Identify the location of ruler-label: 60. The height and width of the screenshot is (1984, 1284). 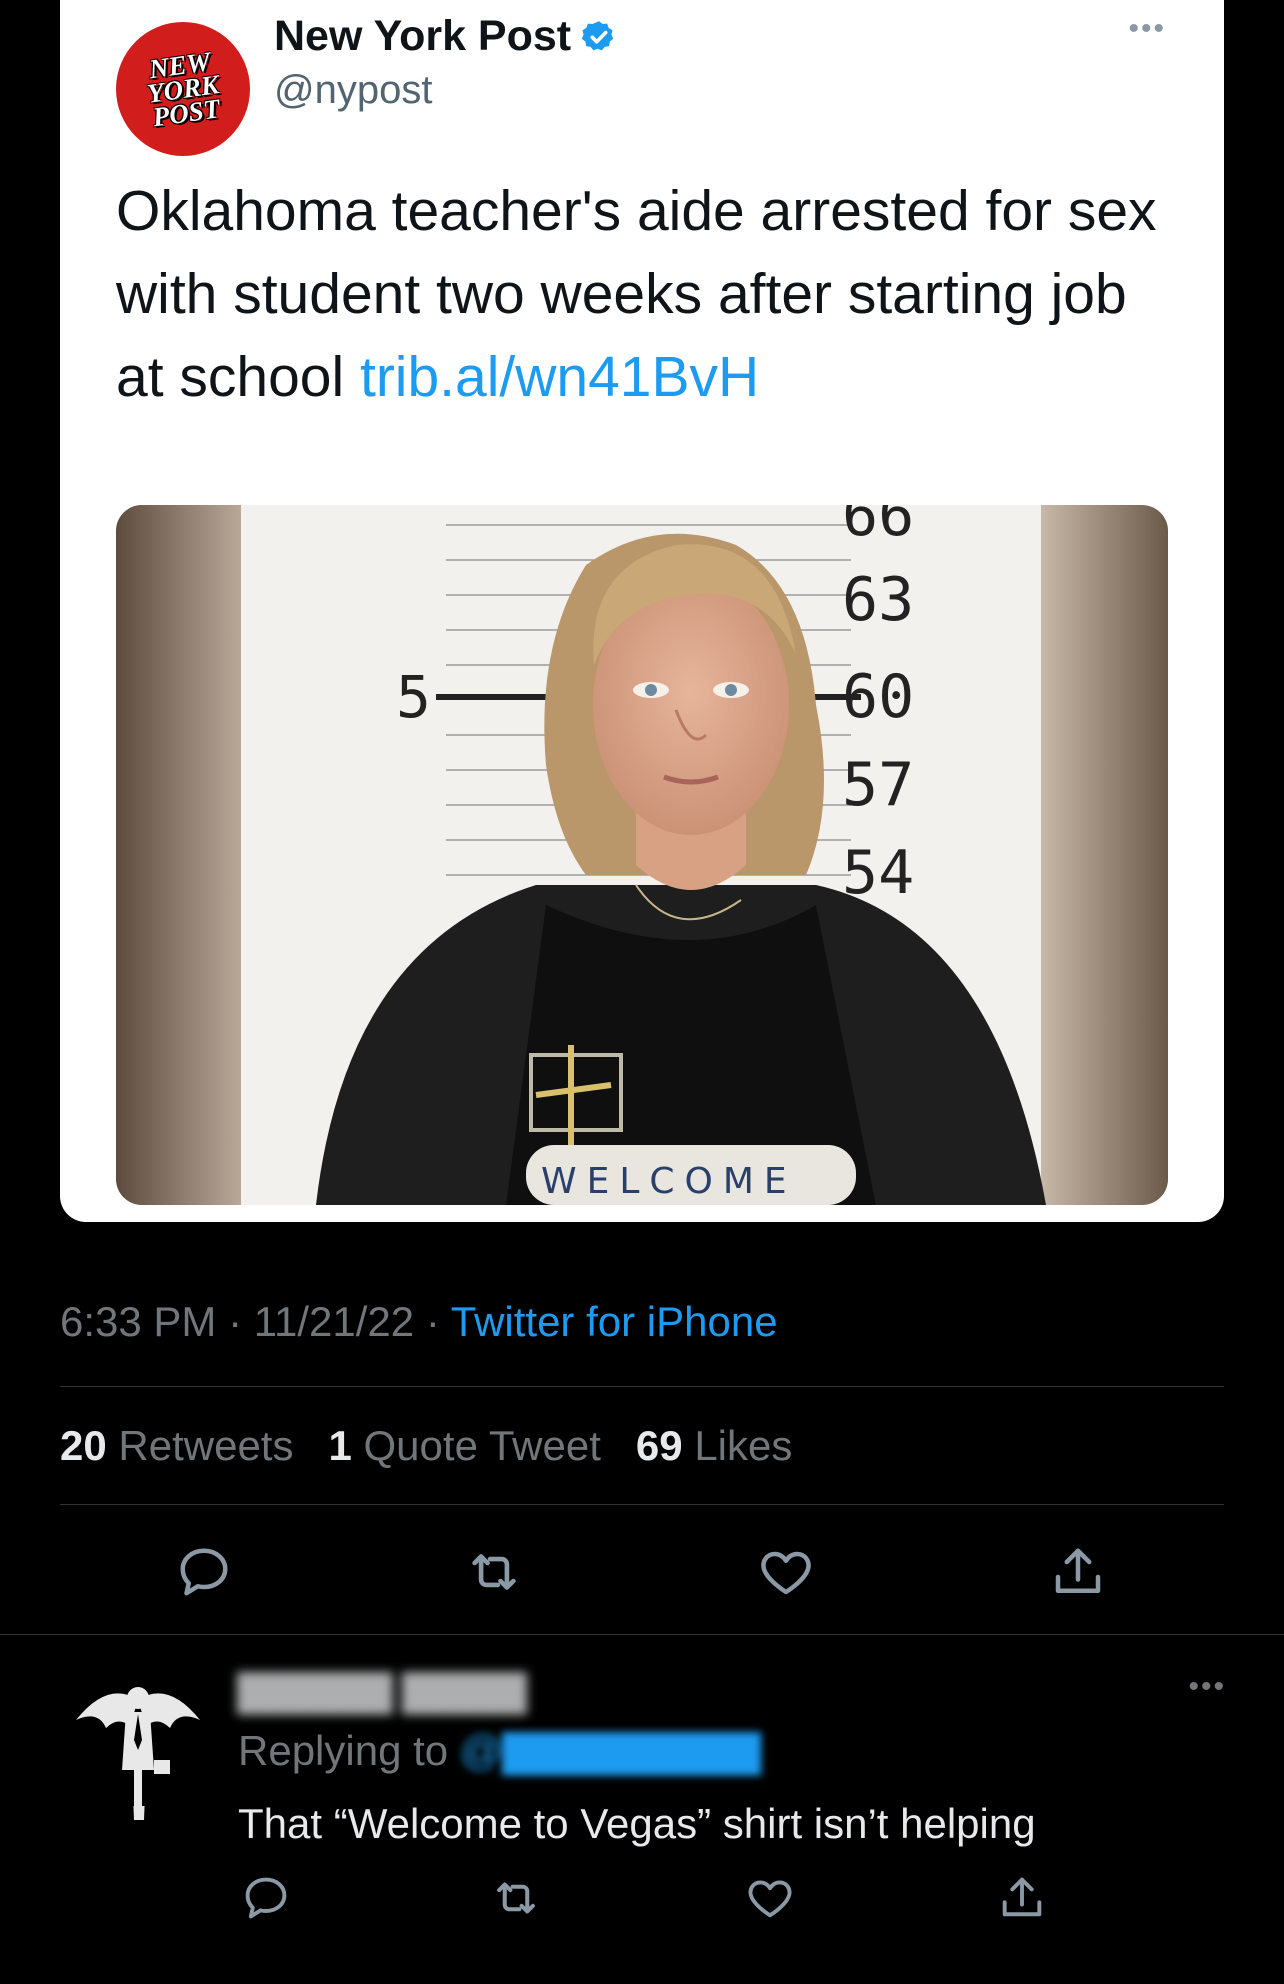
(878, 697).